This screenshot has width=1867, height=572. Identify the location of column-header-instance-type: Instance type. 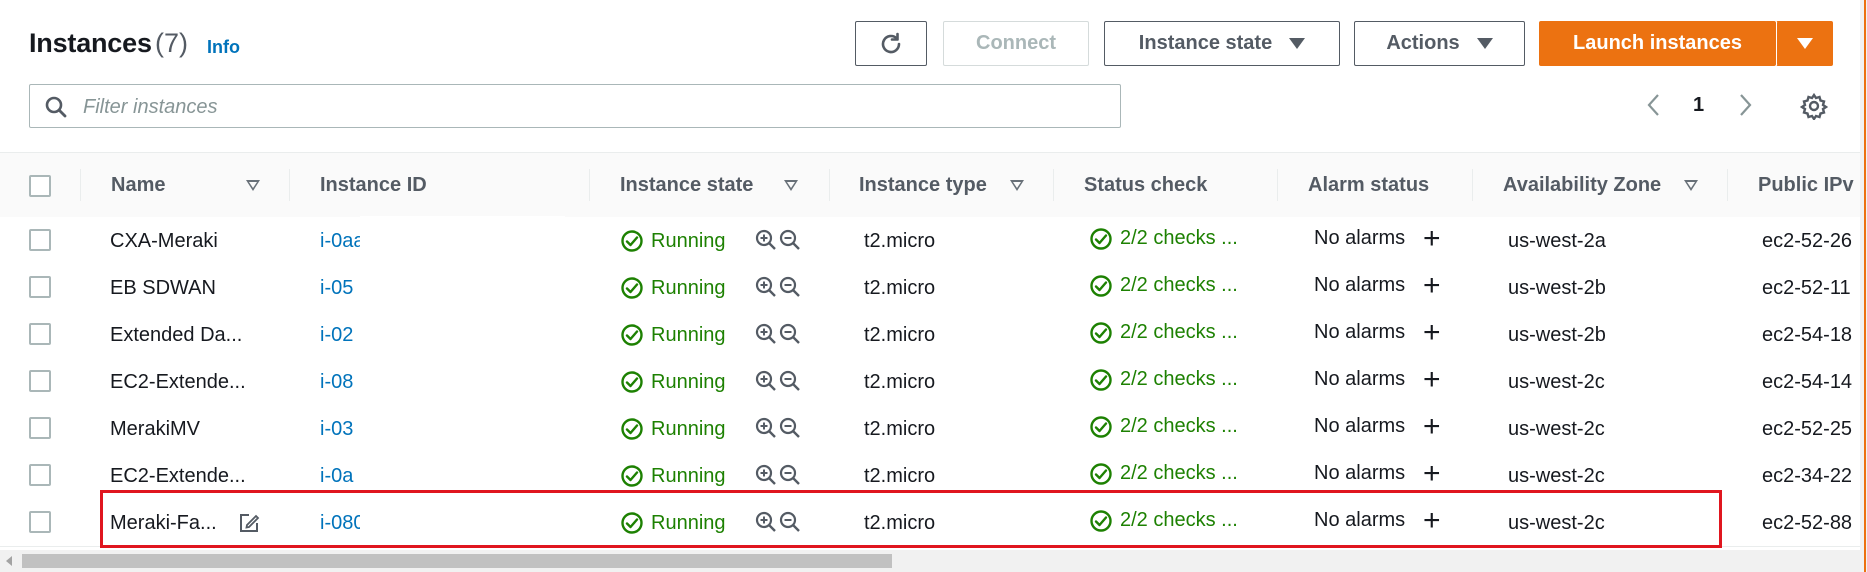
(923, 185).